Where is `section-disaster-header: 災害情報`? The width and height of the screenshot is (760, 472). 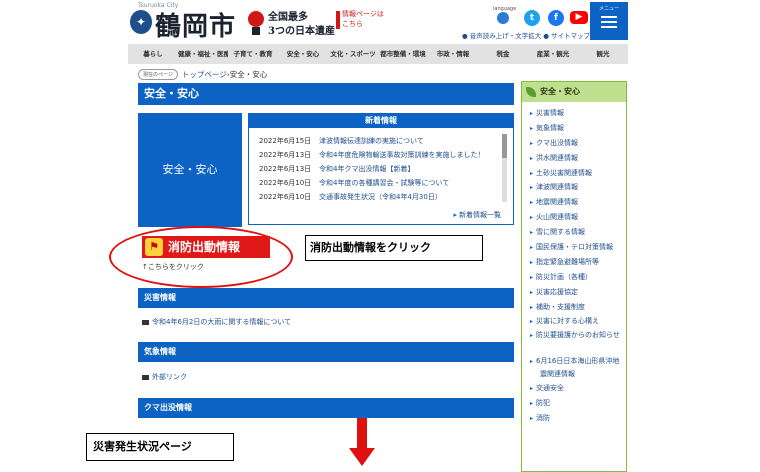
section-disaster-header: 災害情報 is located at coordinates (326, 298).